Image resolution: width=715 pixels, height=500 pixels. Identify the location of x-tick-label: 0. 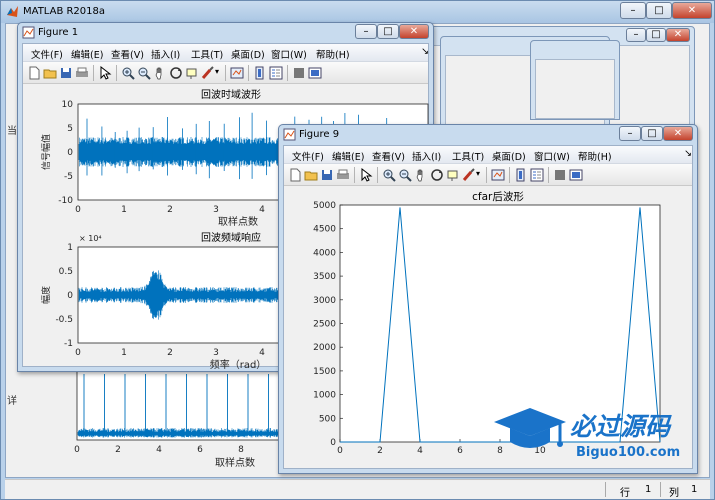
(78, 353).